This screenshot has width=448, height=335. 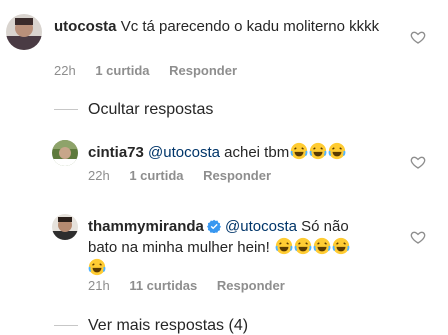 What do you see at coordinates (257, 152) in the screenshot?
I see `reply-body: achei tbm` at bounding box center [257, 152].